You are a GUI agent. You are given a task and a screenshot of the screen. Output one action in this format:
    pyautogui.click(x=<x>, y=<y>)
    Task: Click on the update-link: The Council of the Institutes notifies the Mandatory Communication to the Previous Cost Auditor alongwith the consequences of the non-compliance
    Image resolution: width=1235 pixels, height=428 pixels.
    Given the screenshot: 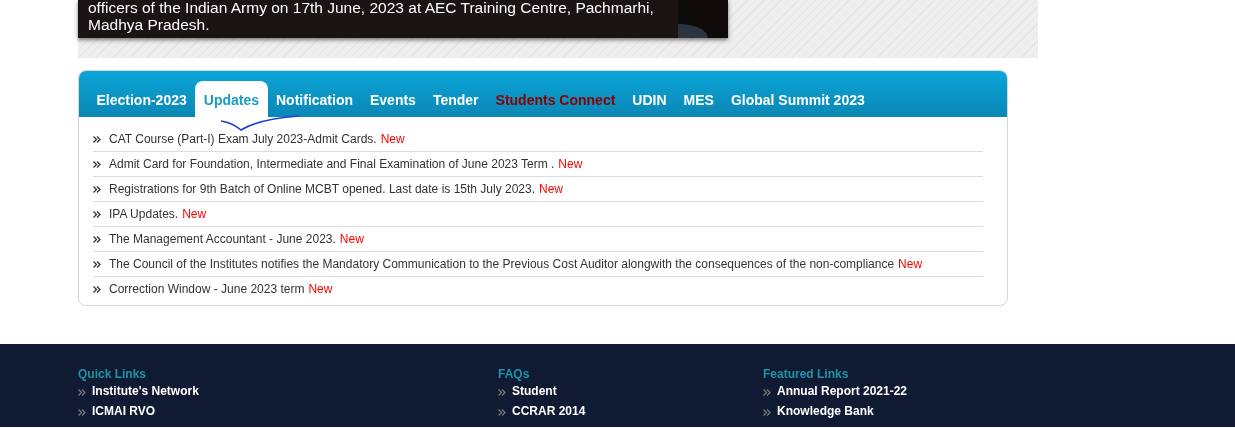 What is the action you would take?
    pyautogui.click(x=502, y=264)
    